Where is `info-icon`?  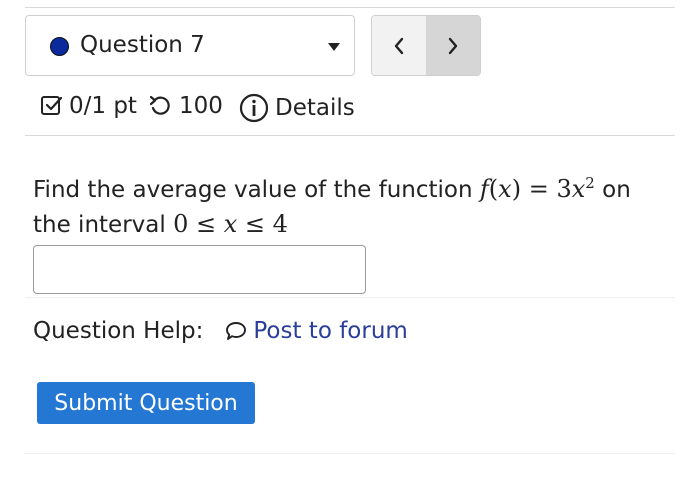
info-icon is located at coordinates (254, 108).